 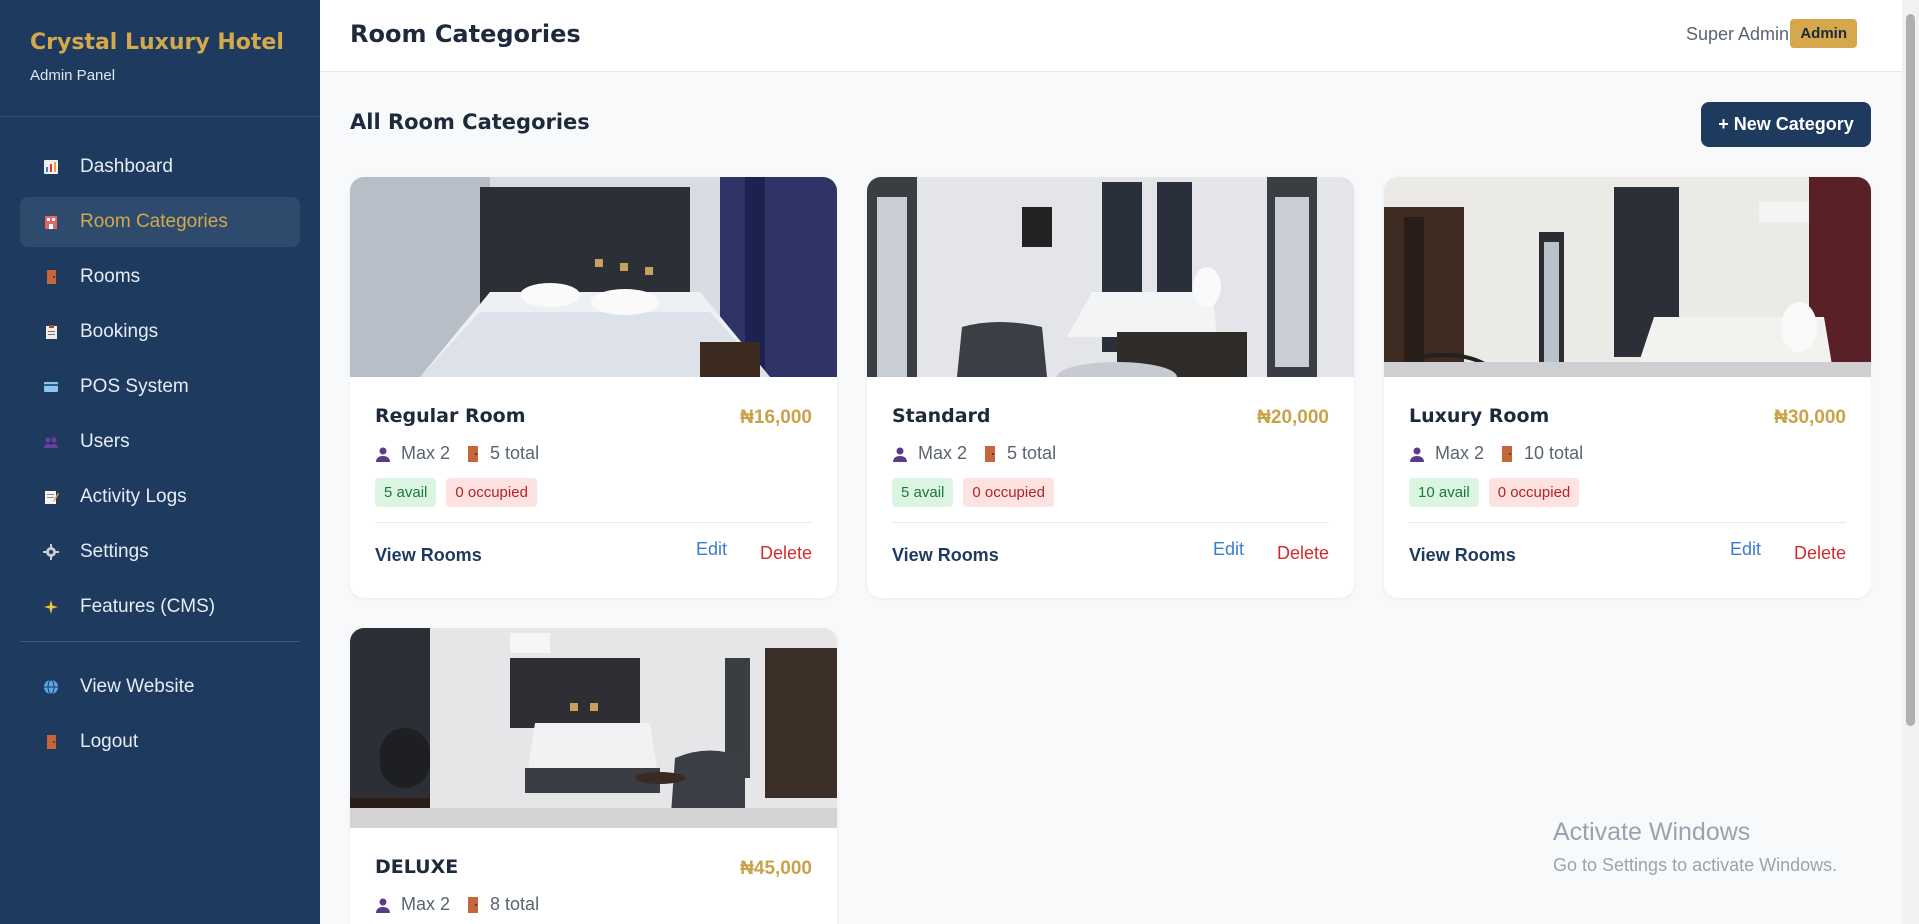 What do you see at coordinates (51, 387) in the screenshot?
I see `card-icon` at bounding box center [51, 387].